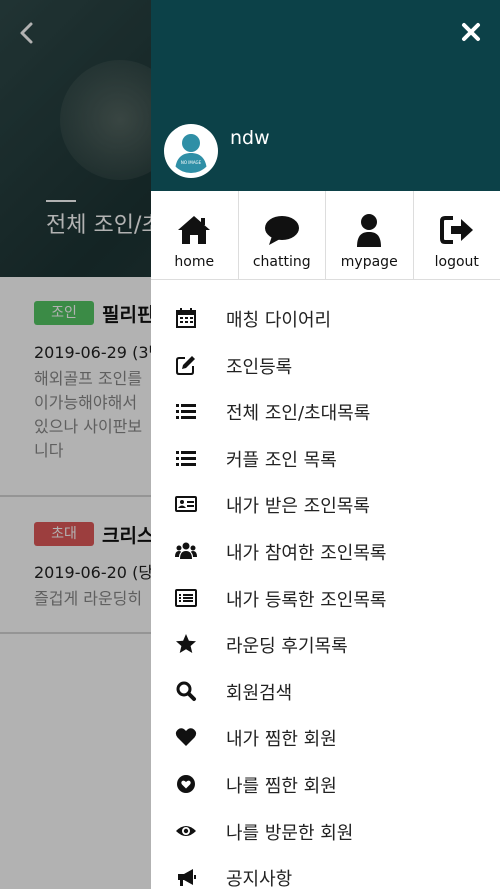 The height and width of the screenshot is (889, 500). Describe the element at coordinates (281, 262) in the screenshot. I see `nav-label: chatting` at that location.